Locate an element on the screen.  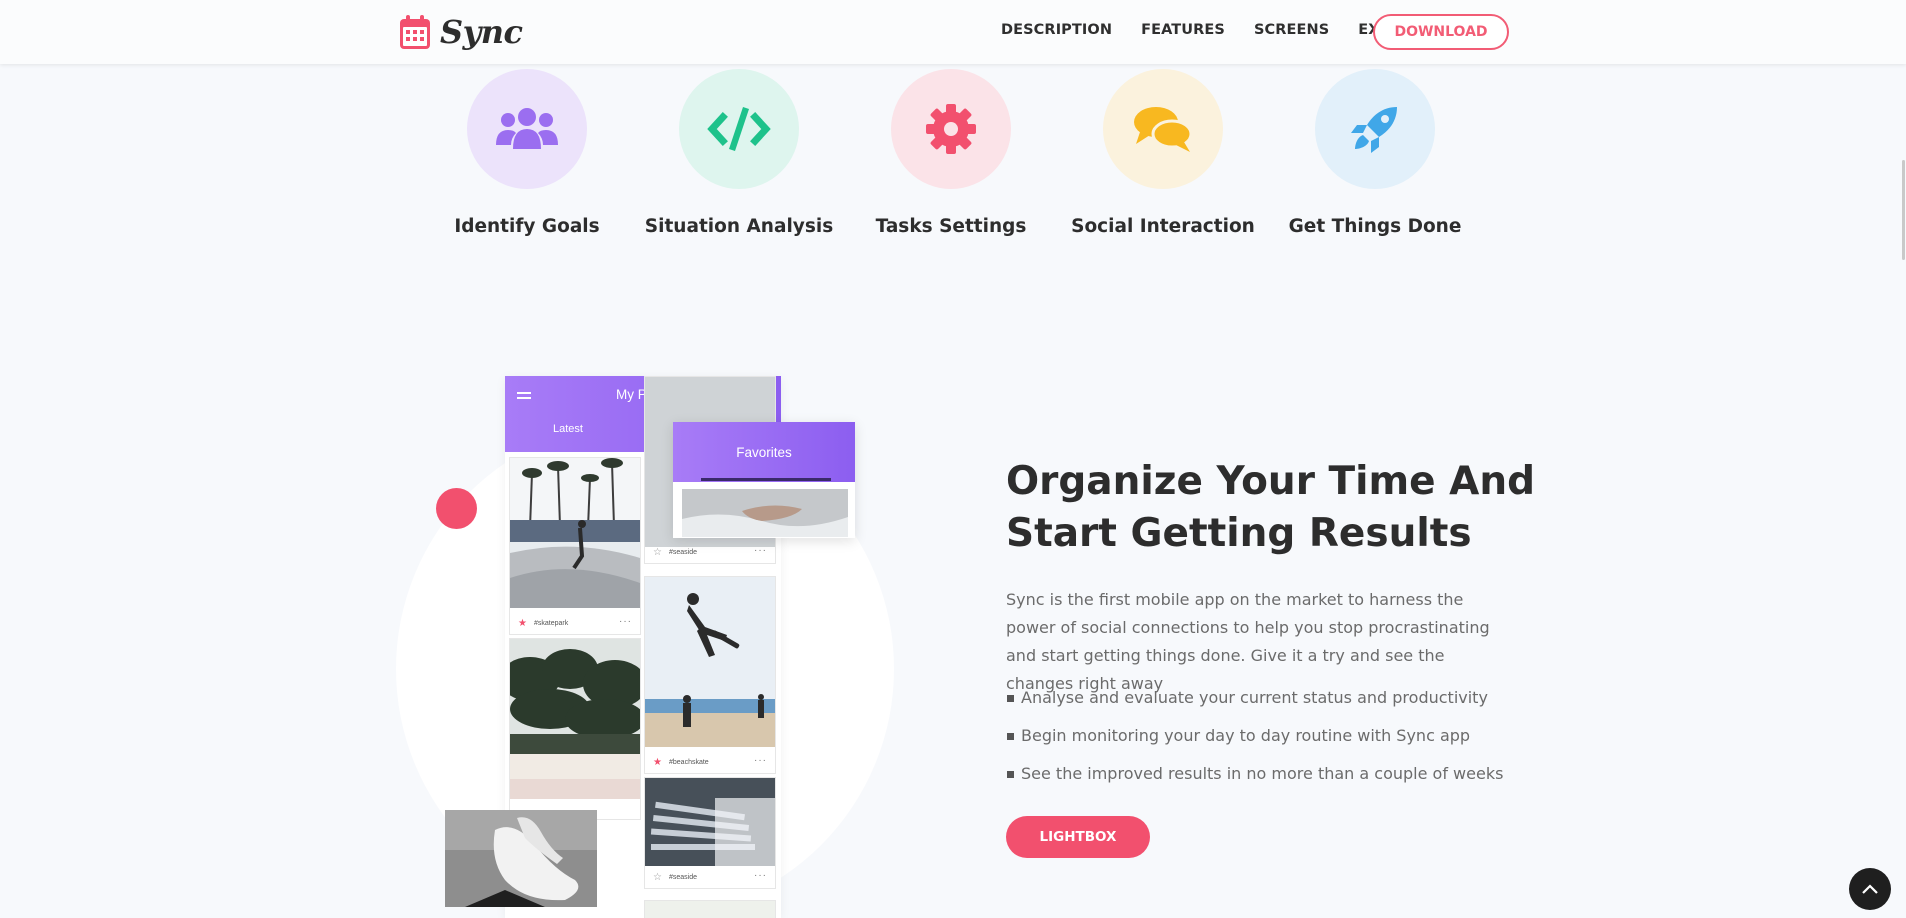
chevron-up-icon is located at coordinates (1870, 889).